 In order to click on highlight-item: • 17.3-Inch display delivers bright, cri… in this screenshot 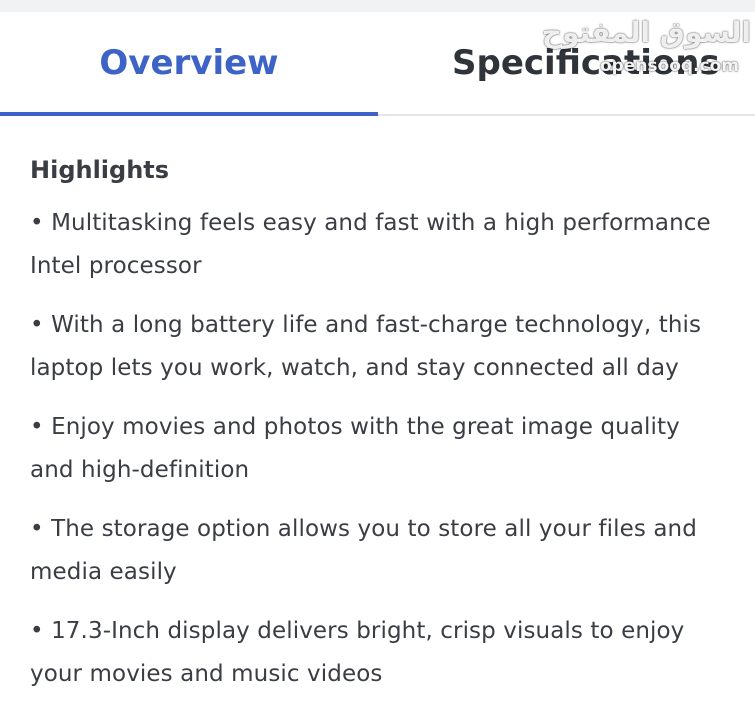, I will do `click(357, 652)`.